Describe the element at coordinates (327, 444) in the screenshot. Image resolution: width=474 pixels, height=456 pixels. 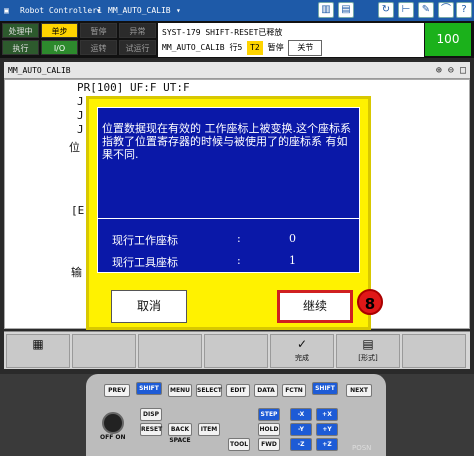
I see `jog-z-plus-key: +Z` at that location.